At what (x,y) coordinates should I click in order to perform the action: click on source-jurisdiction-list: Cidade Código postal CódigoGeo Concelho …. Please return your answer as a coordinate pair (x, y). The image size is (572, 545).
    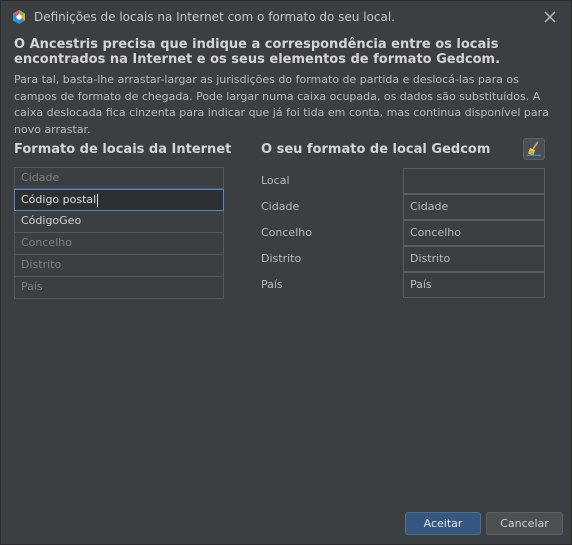
    Looking at the image, I should click on (119, 233).